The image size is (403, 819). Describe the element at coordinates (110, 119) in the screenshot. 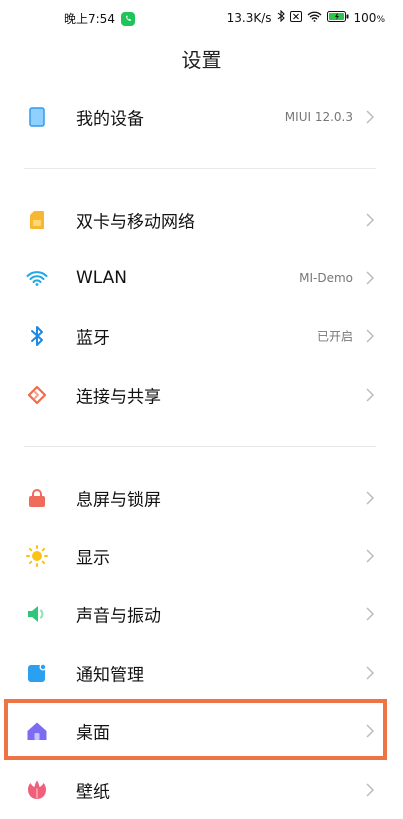

I see `settings-item-label: 我的设备` at that location.